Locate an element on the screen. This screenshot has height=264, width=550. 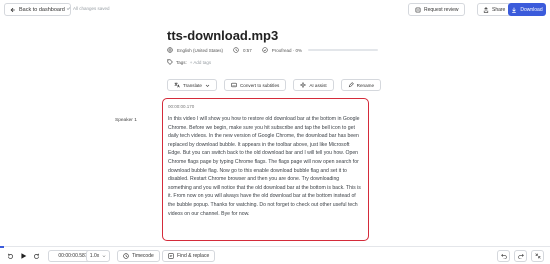
sparkle-icon is located at coordinates (303, 85).